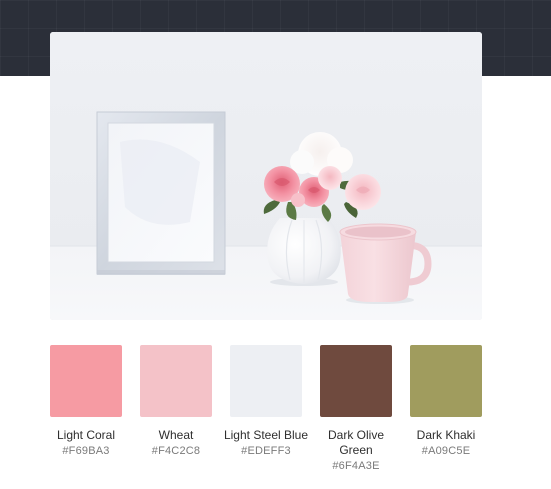  What do you see at coordinates (266, 451) in the screenshot?
I see `swatch-hex-code: #EDEFF3` at bounding box center [266, 451].